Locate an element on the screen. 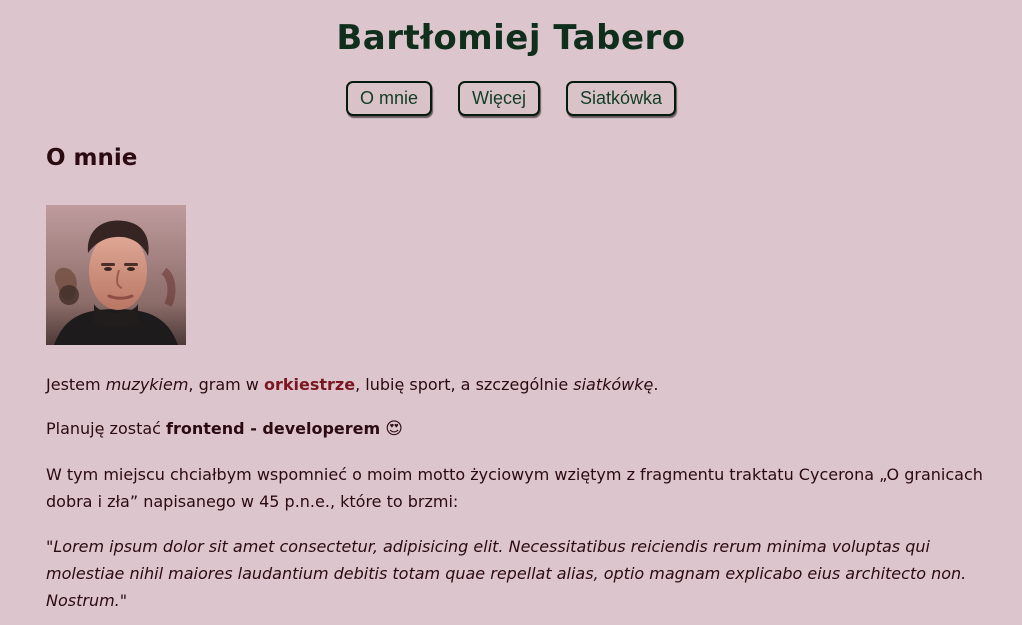 Image resolution: width=1022 pixels, height=625 pixels. main-navigation: O mnie Więcej Siatkówka is located at coordinates (511, 98).